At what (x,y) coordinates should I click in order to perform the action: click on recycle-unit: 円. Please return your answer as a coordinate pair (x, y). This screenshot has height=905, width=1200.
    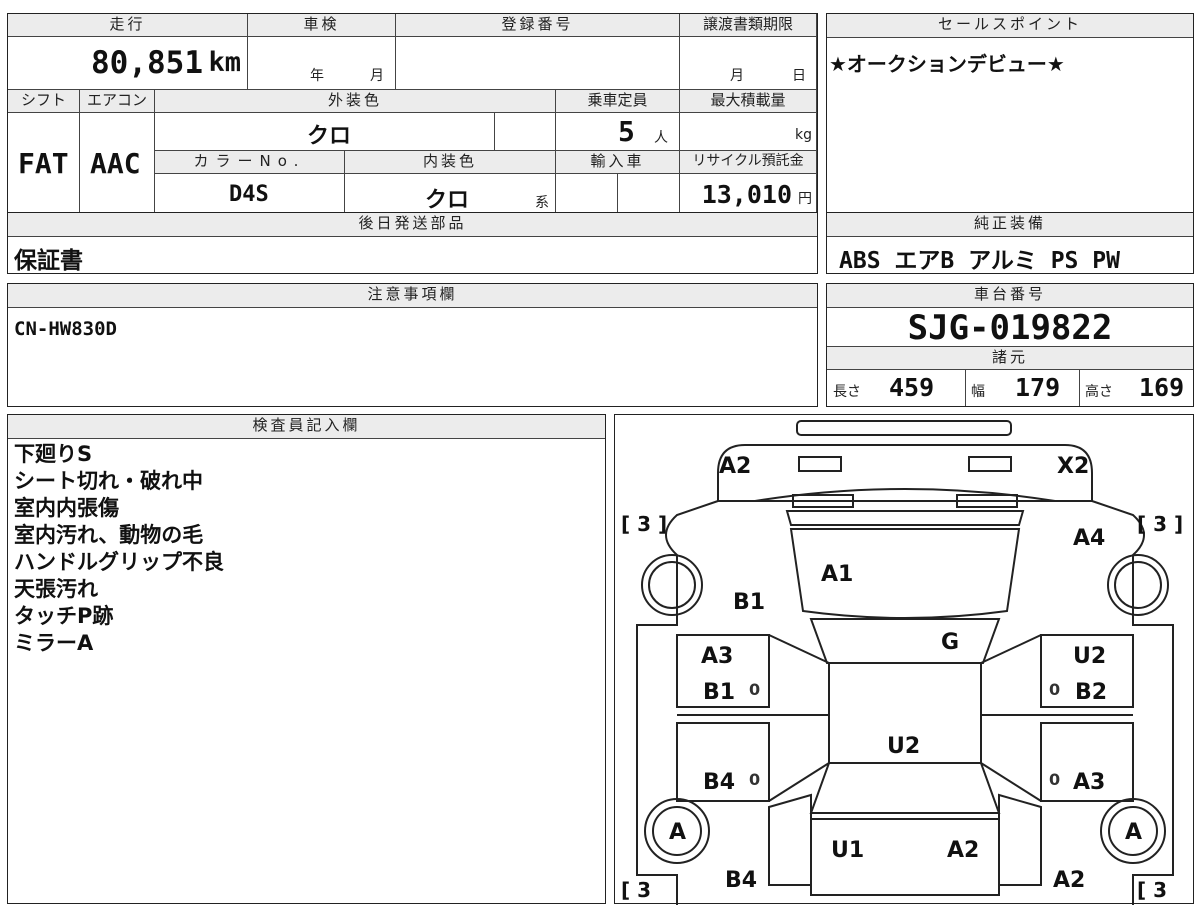
    Looking at the image, I should click on (805, 199).